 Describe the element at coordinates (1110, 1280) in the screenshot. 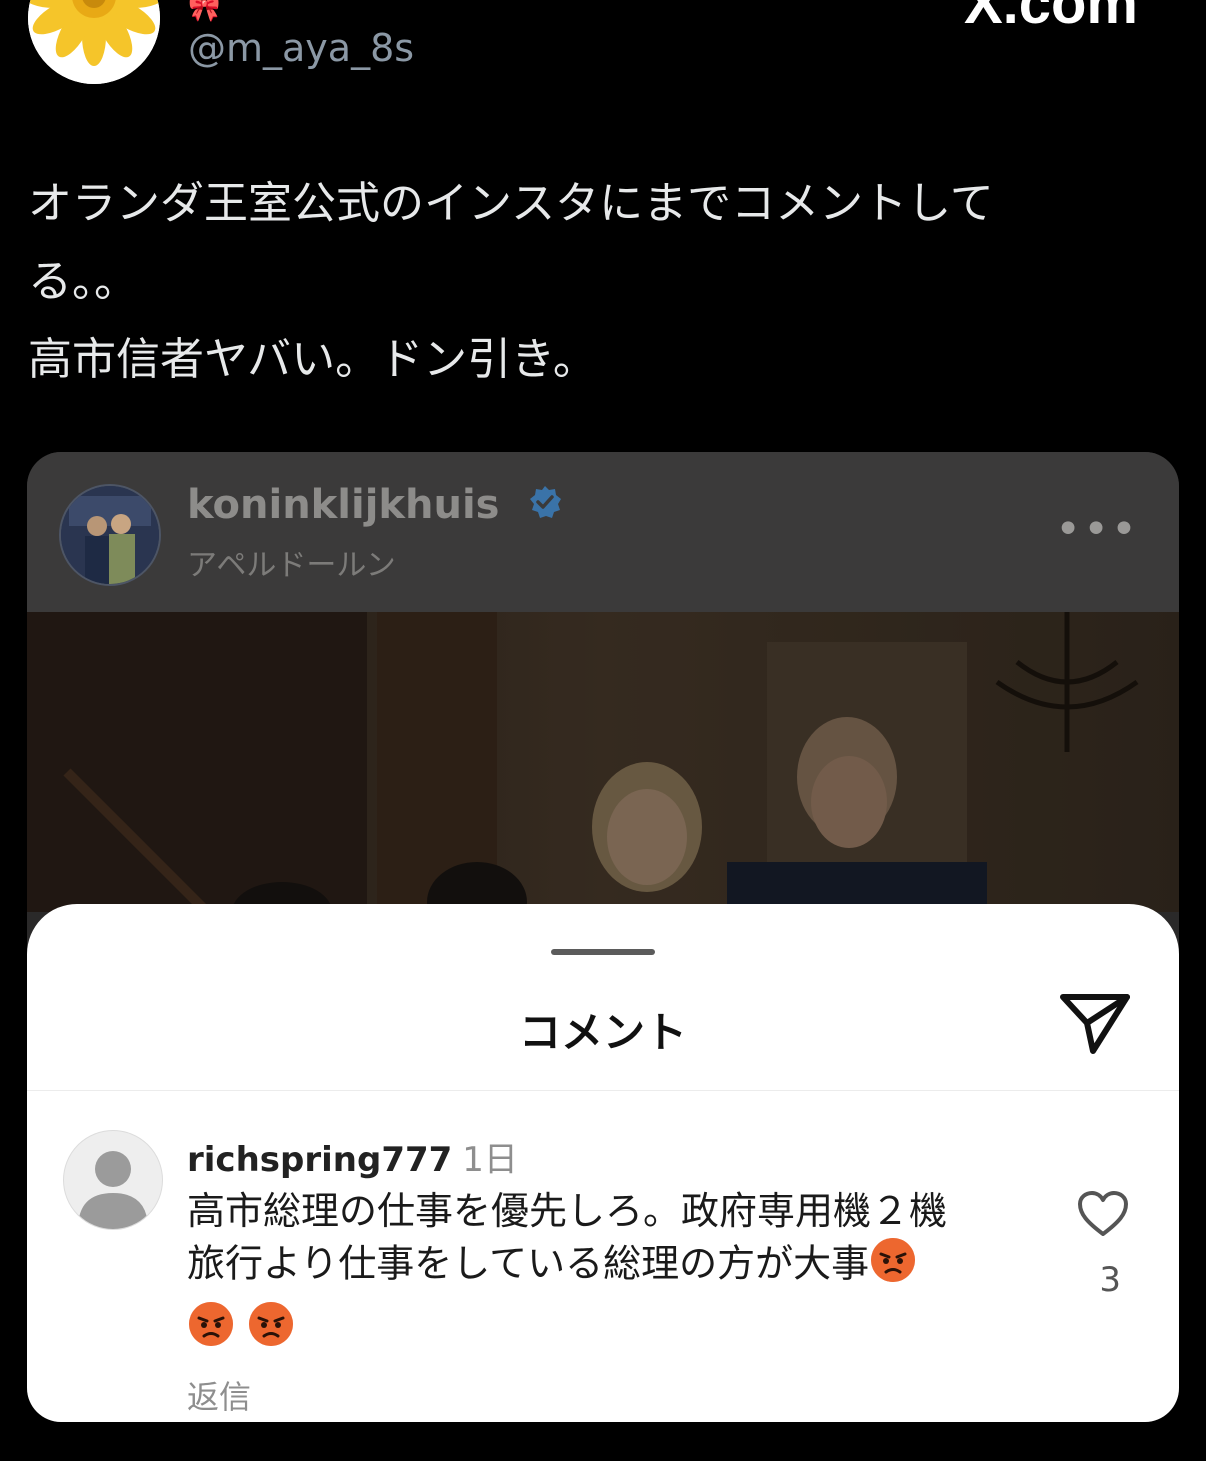

I see `like-count: 3` at that location.